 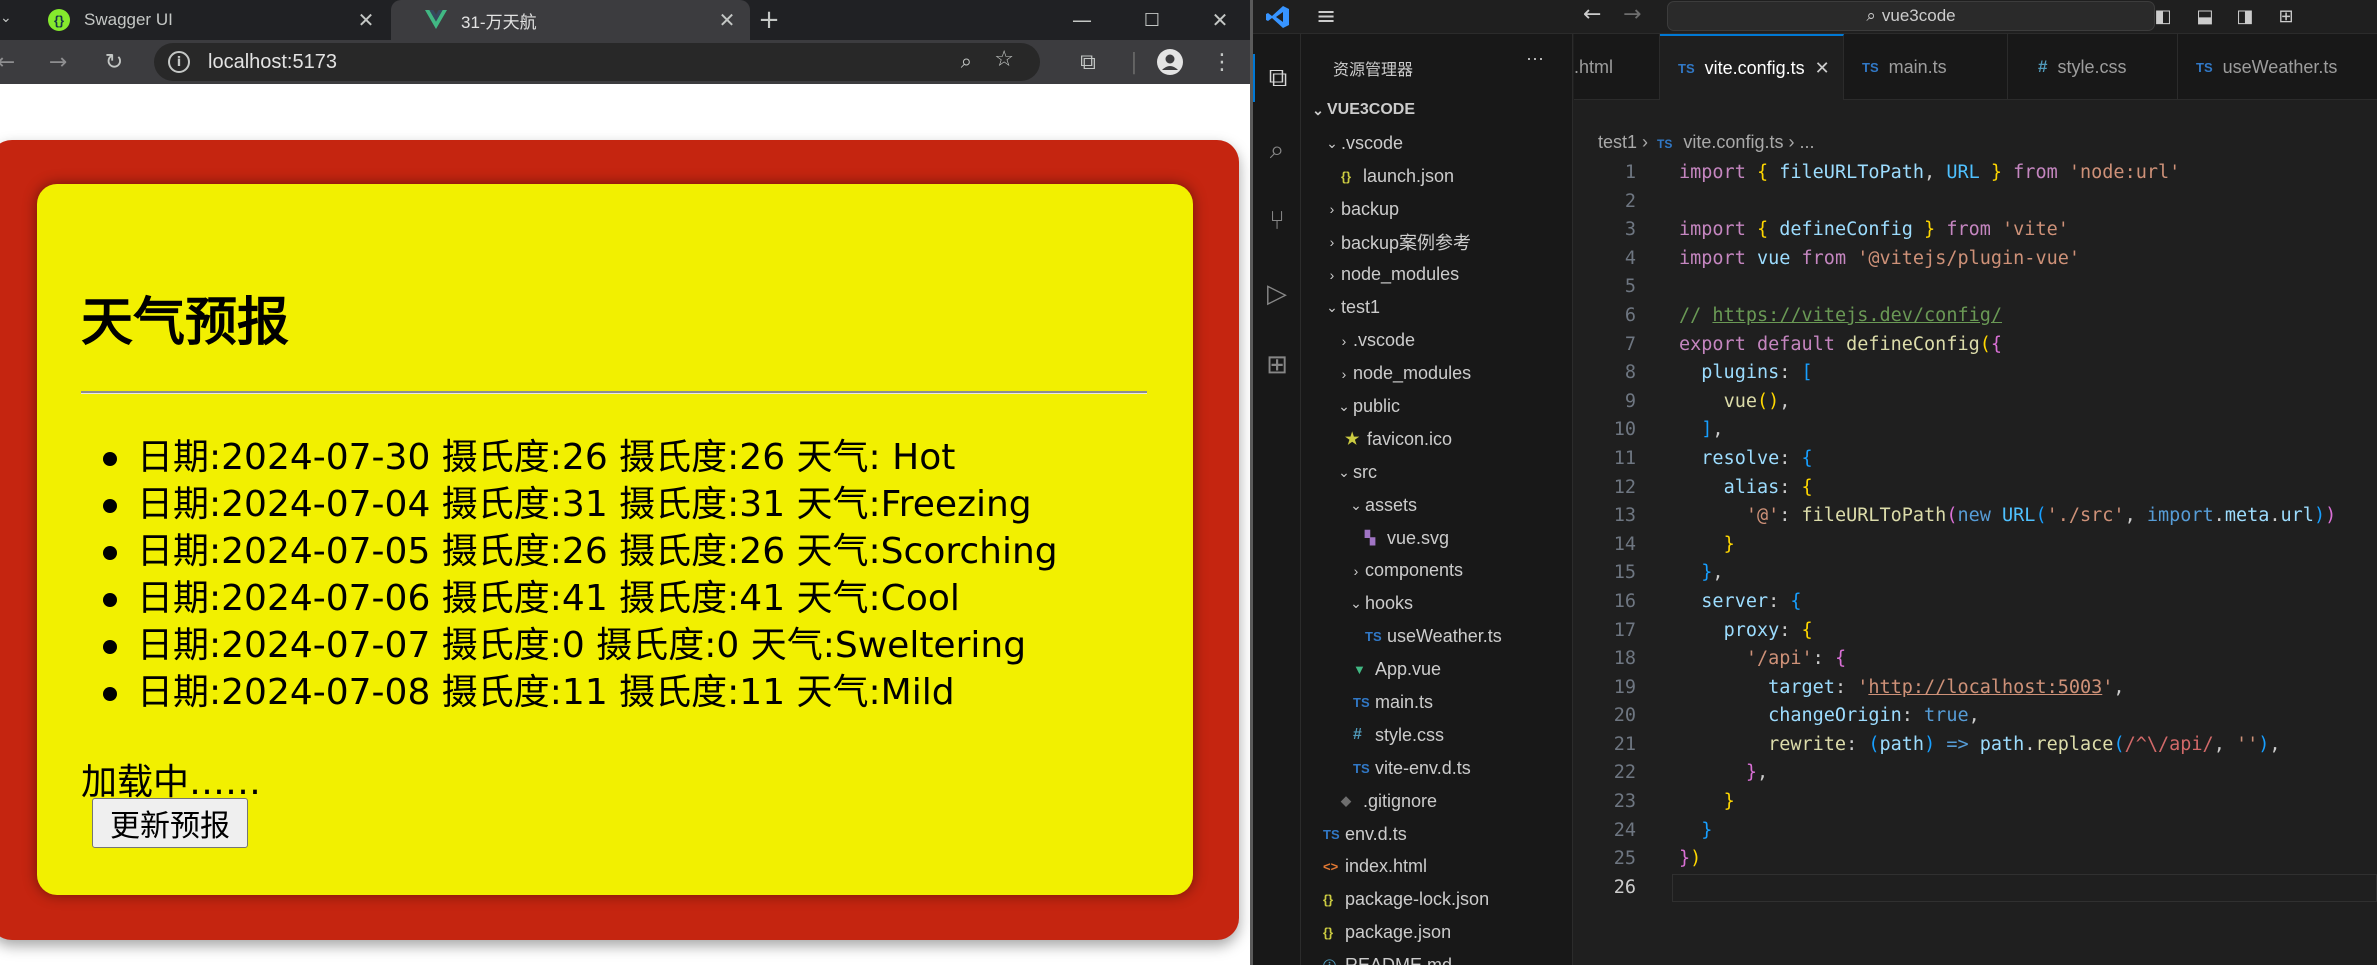 I want to click on tab-title: Swagger UI, so click(x=128, y=19).